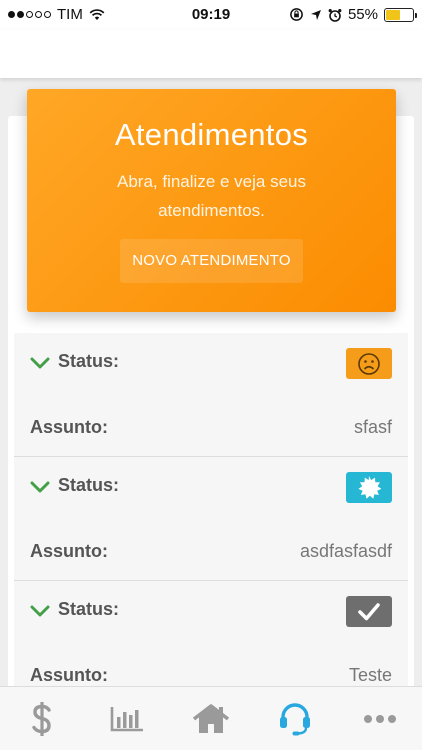 This screenshot has width=422, height=750. I want to click on tab-more, so click(380, 718).